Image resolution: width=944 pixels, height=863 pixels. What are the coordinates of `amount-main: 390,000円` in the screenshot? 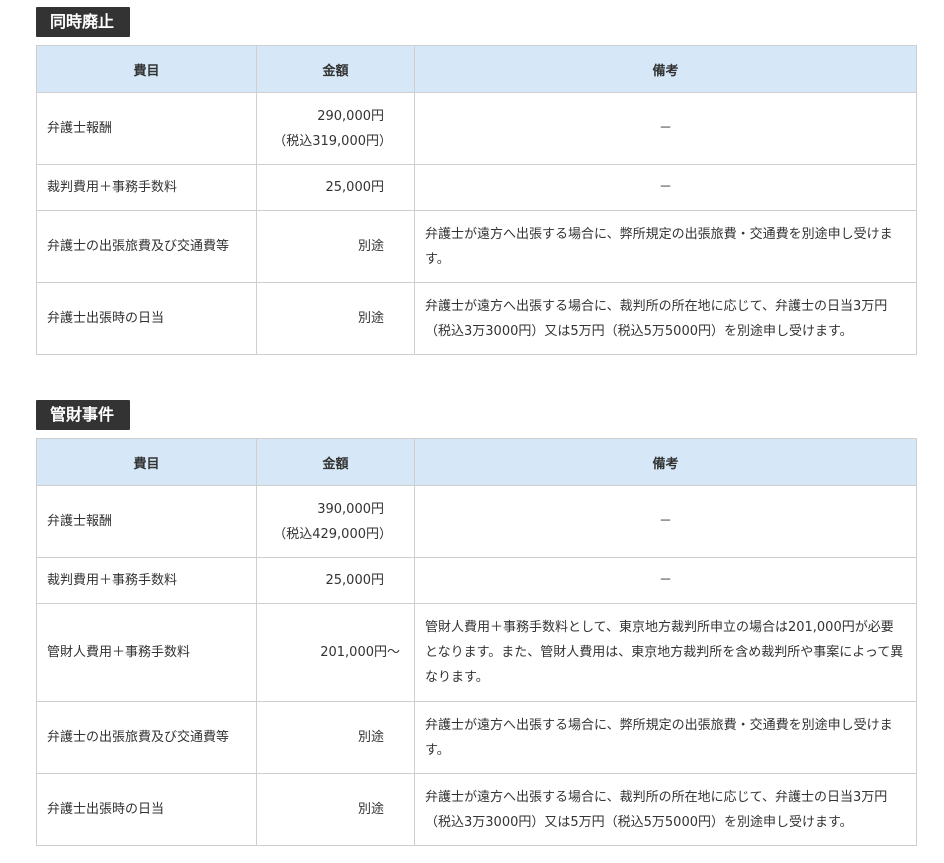 It's located at (350, 509).